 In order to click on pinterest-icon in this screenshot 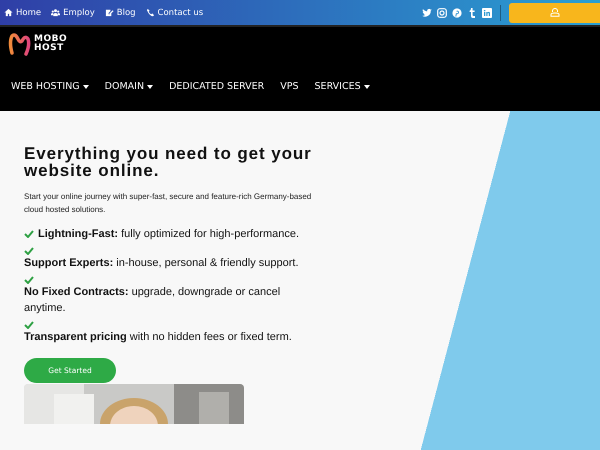, I will do `click(457, 13)`.